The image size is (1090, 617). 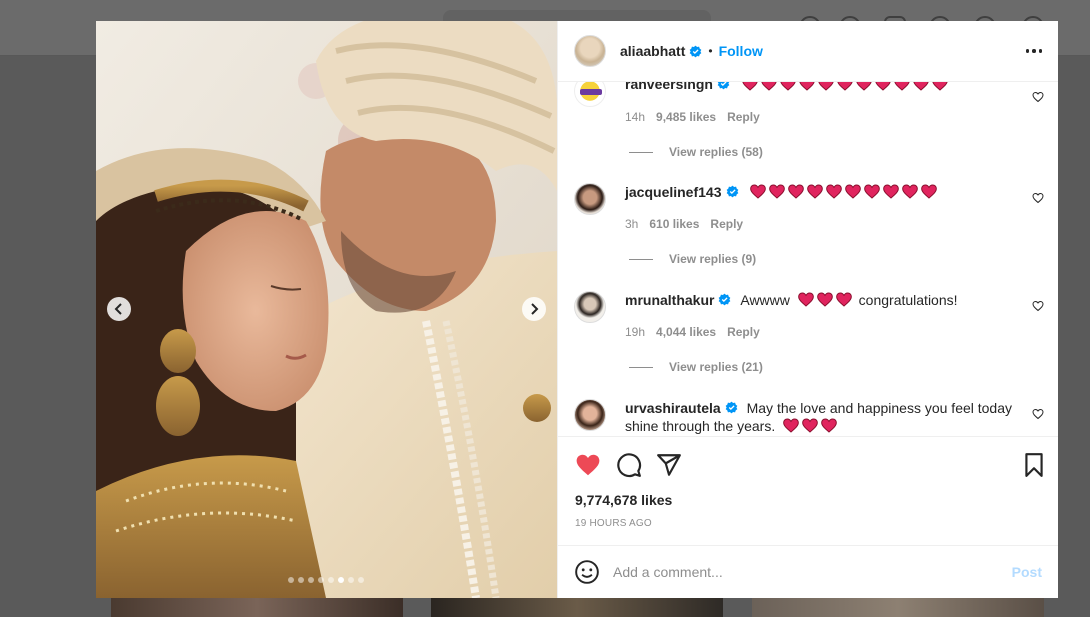 I want to click on follow-button: Follow, so click(x=741, y=51).